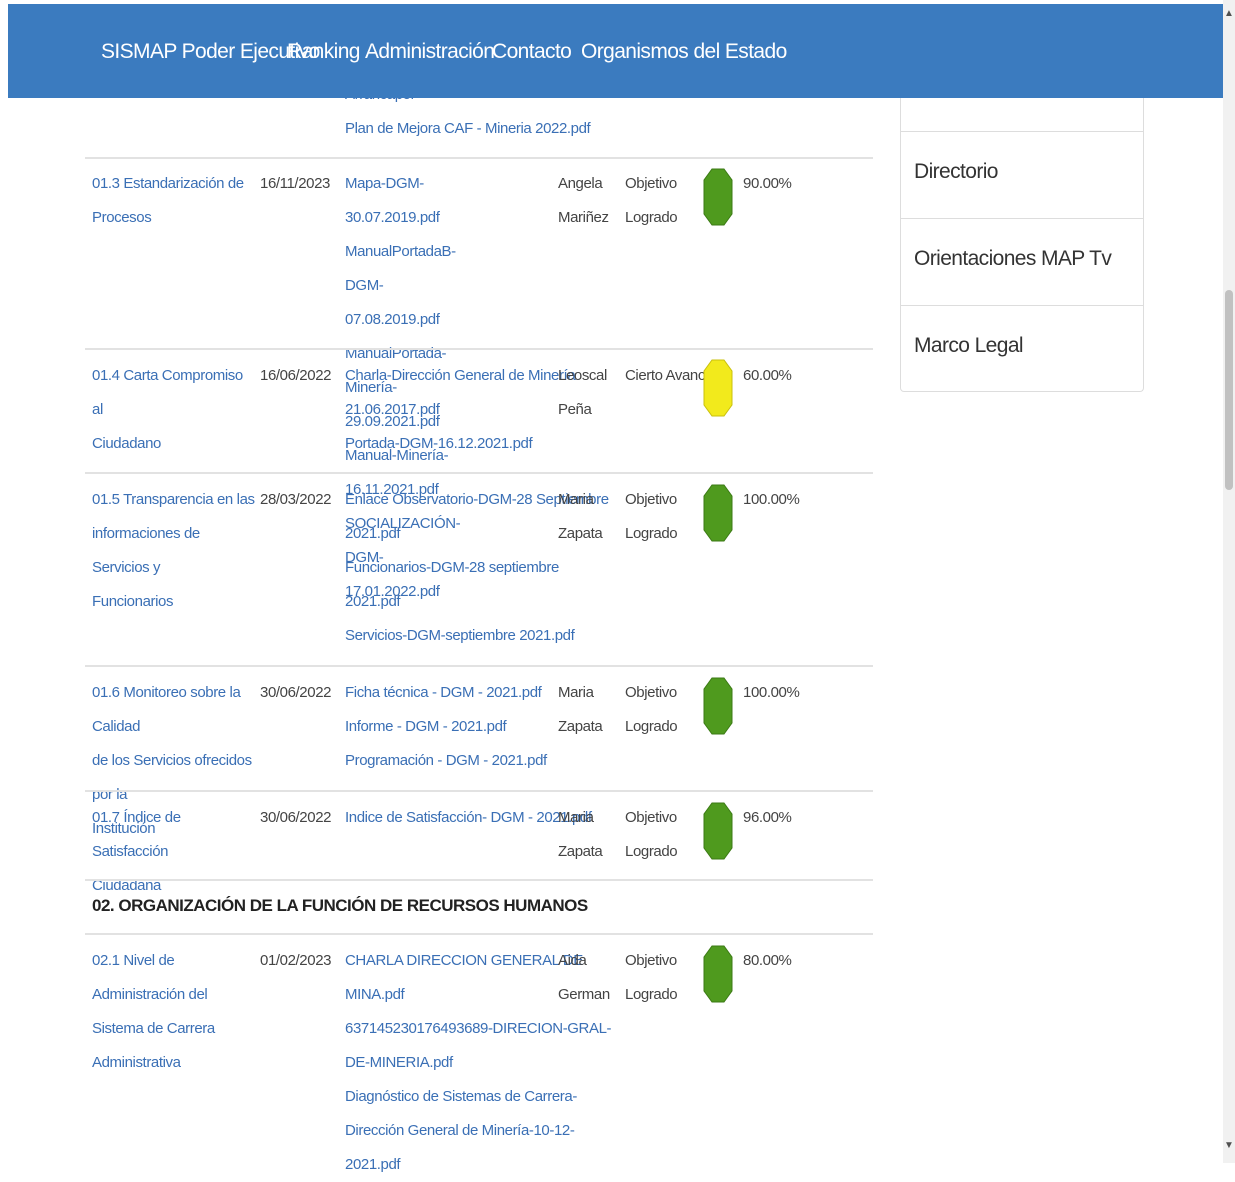  I want to click on date-cell: 01/02/2023, so click(296, 960).